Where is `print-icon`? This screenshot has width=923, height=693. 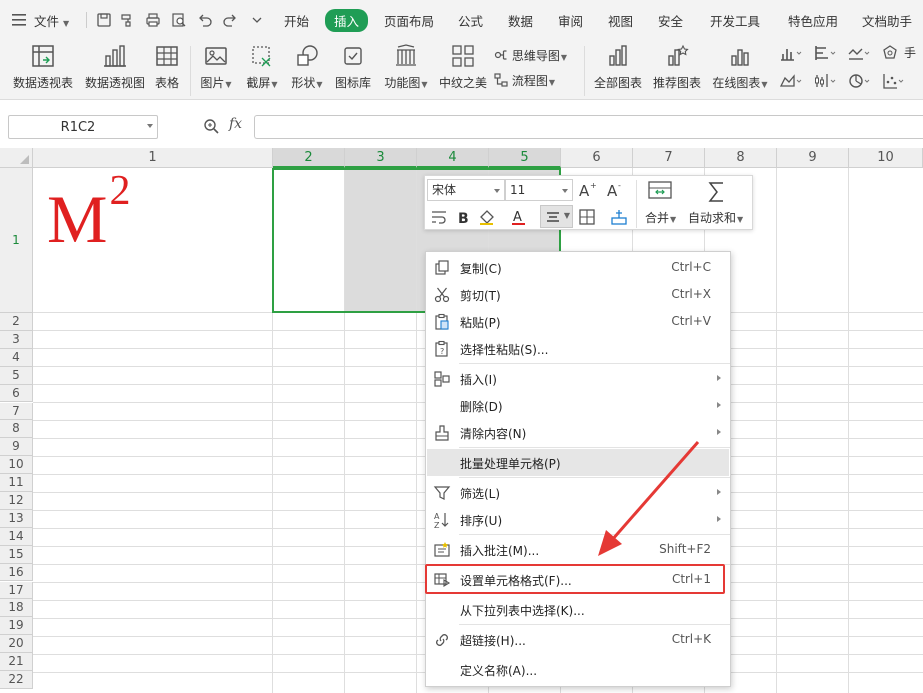
print-icon is located at coordinates (153, 20).